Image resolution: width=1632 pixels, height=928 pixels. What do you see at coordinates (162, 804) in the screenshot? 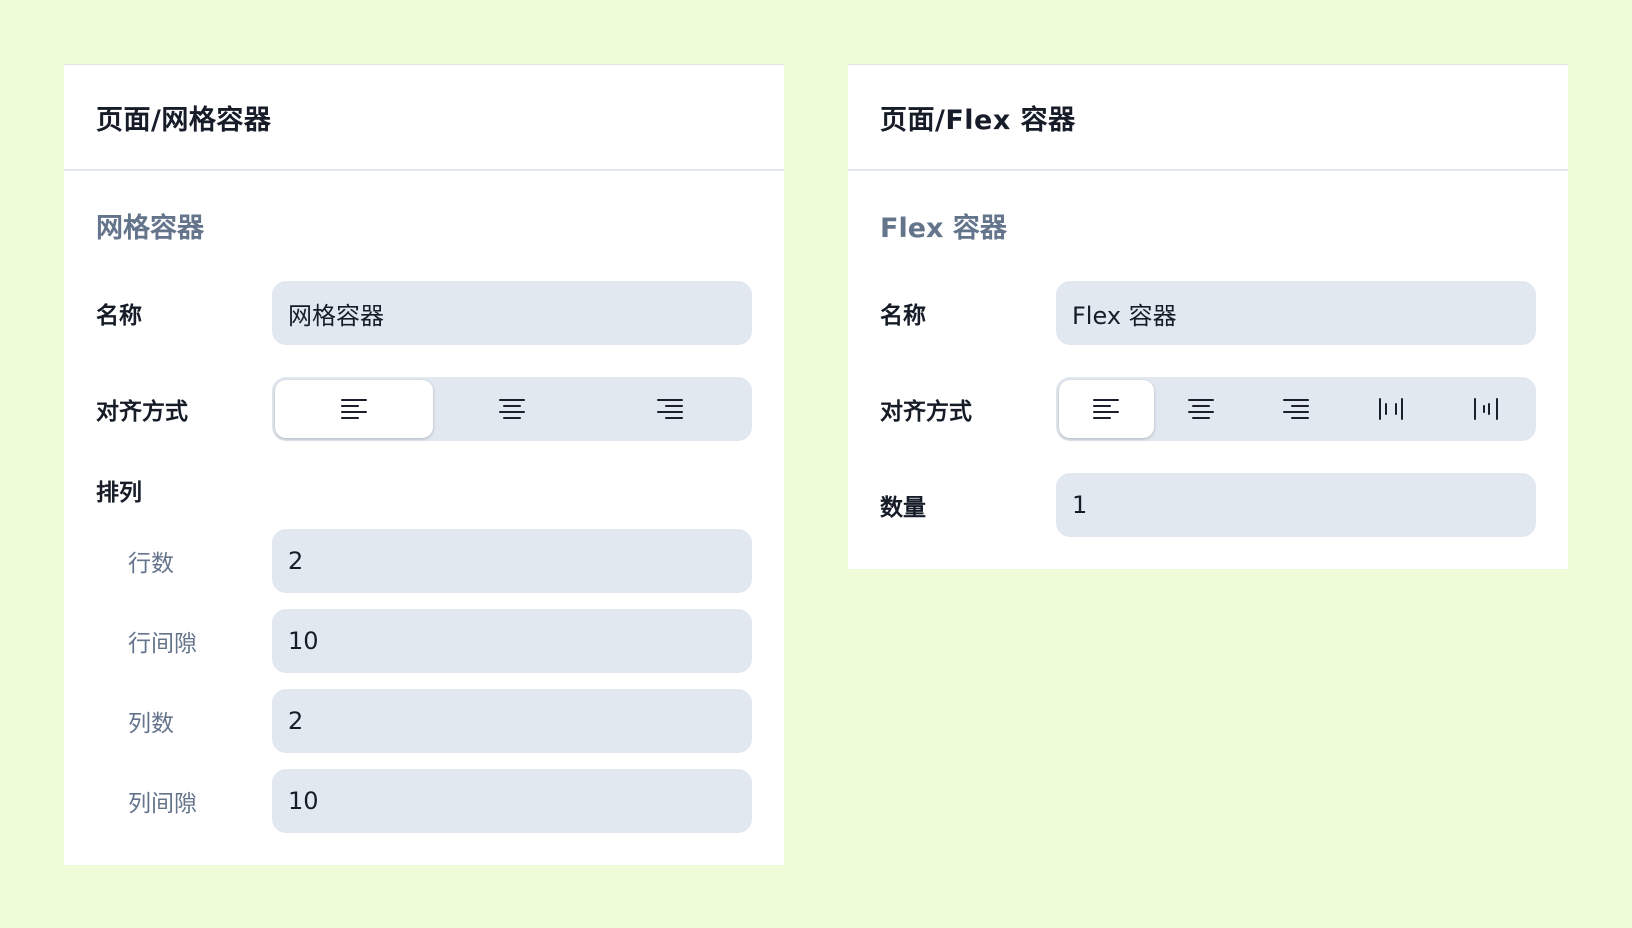
I see `col-gap-label: 列间隙` at bounding box center [162, 804].